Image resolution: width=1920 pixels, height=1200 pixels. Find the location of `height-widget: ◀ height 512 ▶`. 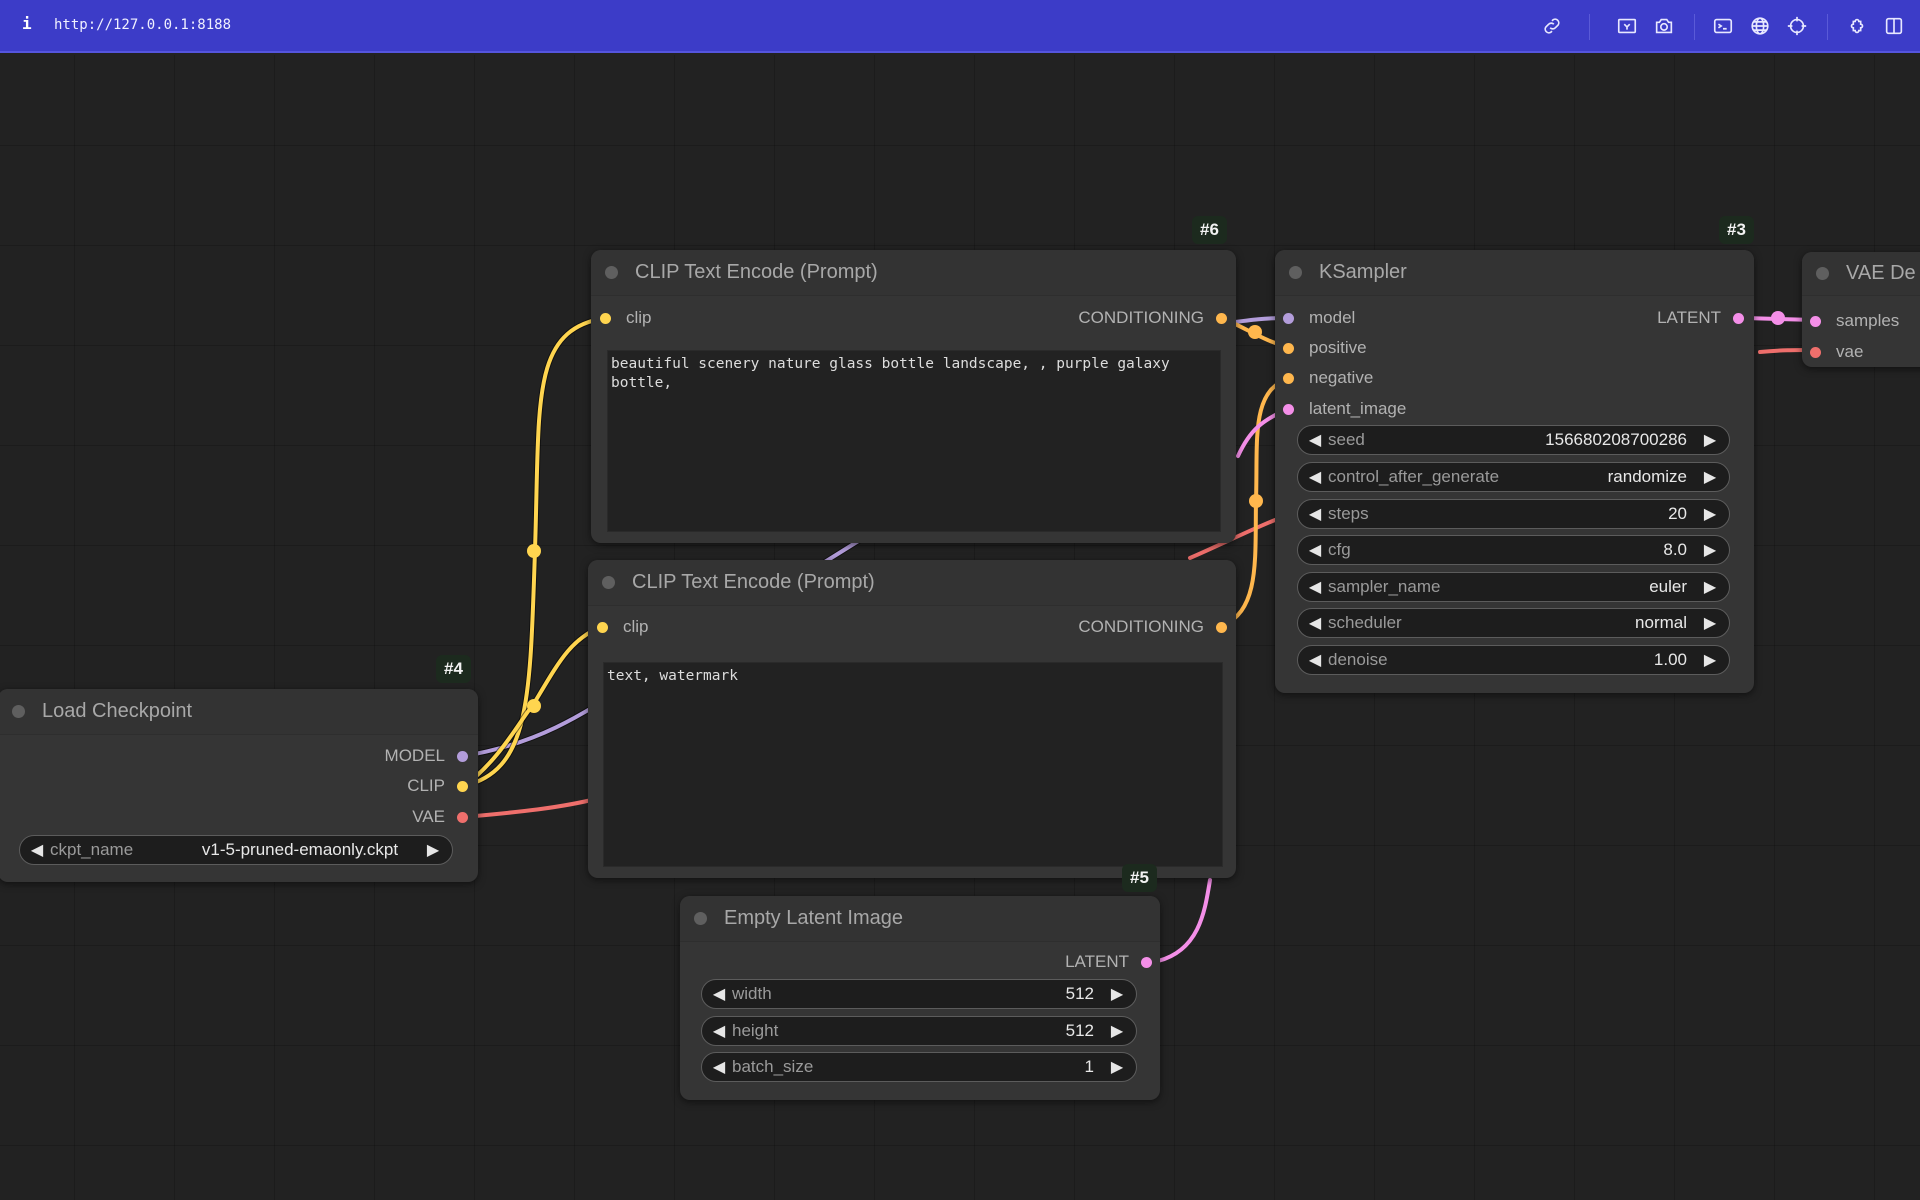

height-widget: ◀ height 512 ▶ is located at coordinates (919, 1031).